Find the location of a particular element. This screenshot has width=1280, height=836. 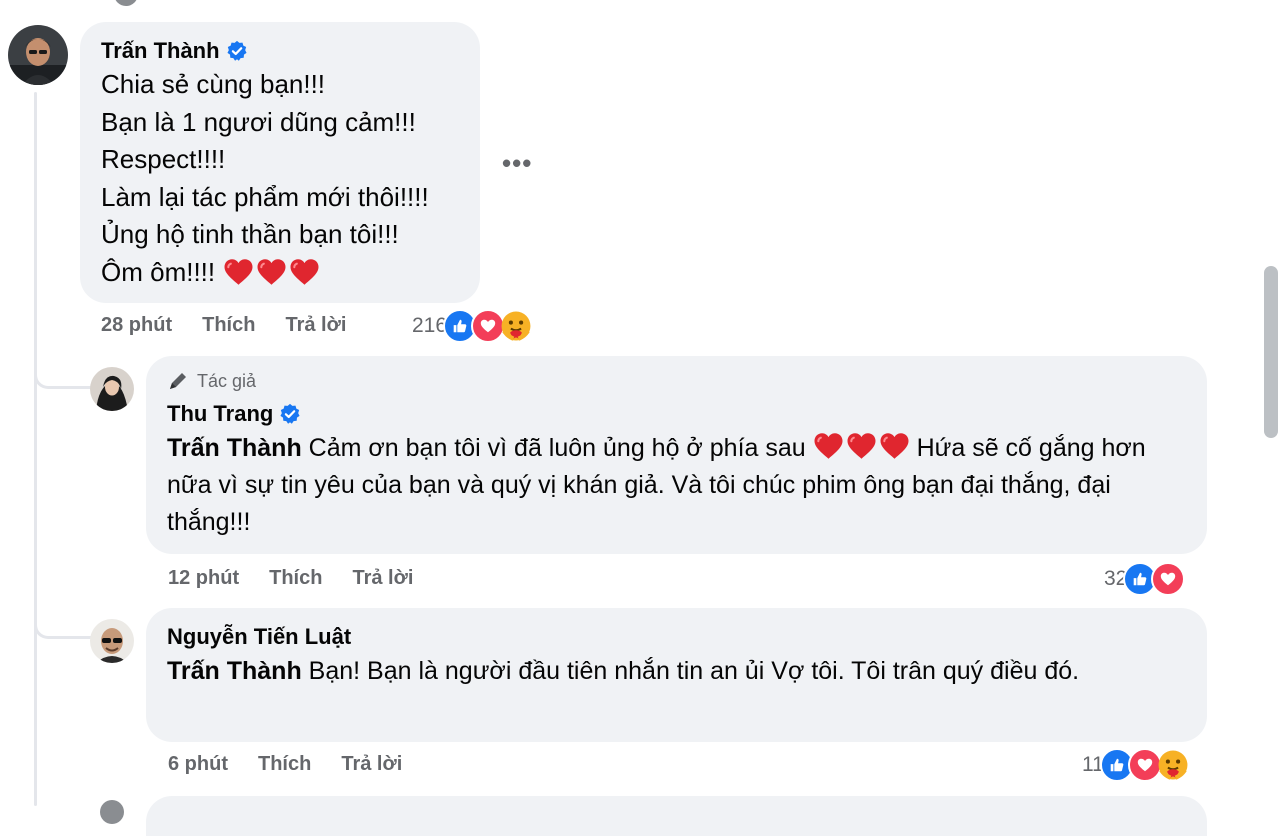

reply-time: 6 phút is located at coordinates (198, 764).